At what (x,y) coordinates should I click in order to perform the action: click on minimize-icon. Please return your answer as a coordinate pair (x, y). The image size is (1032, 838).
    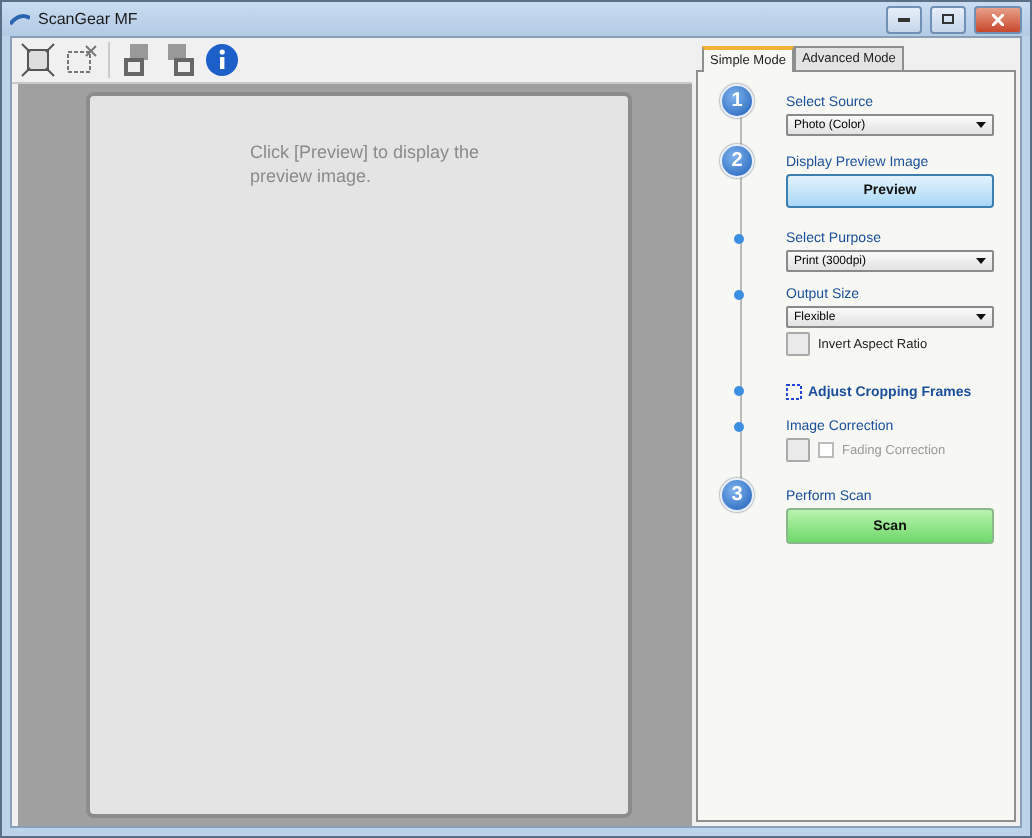
    Looking at the image, I should click on (904, 19).